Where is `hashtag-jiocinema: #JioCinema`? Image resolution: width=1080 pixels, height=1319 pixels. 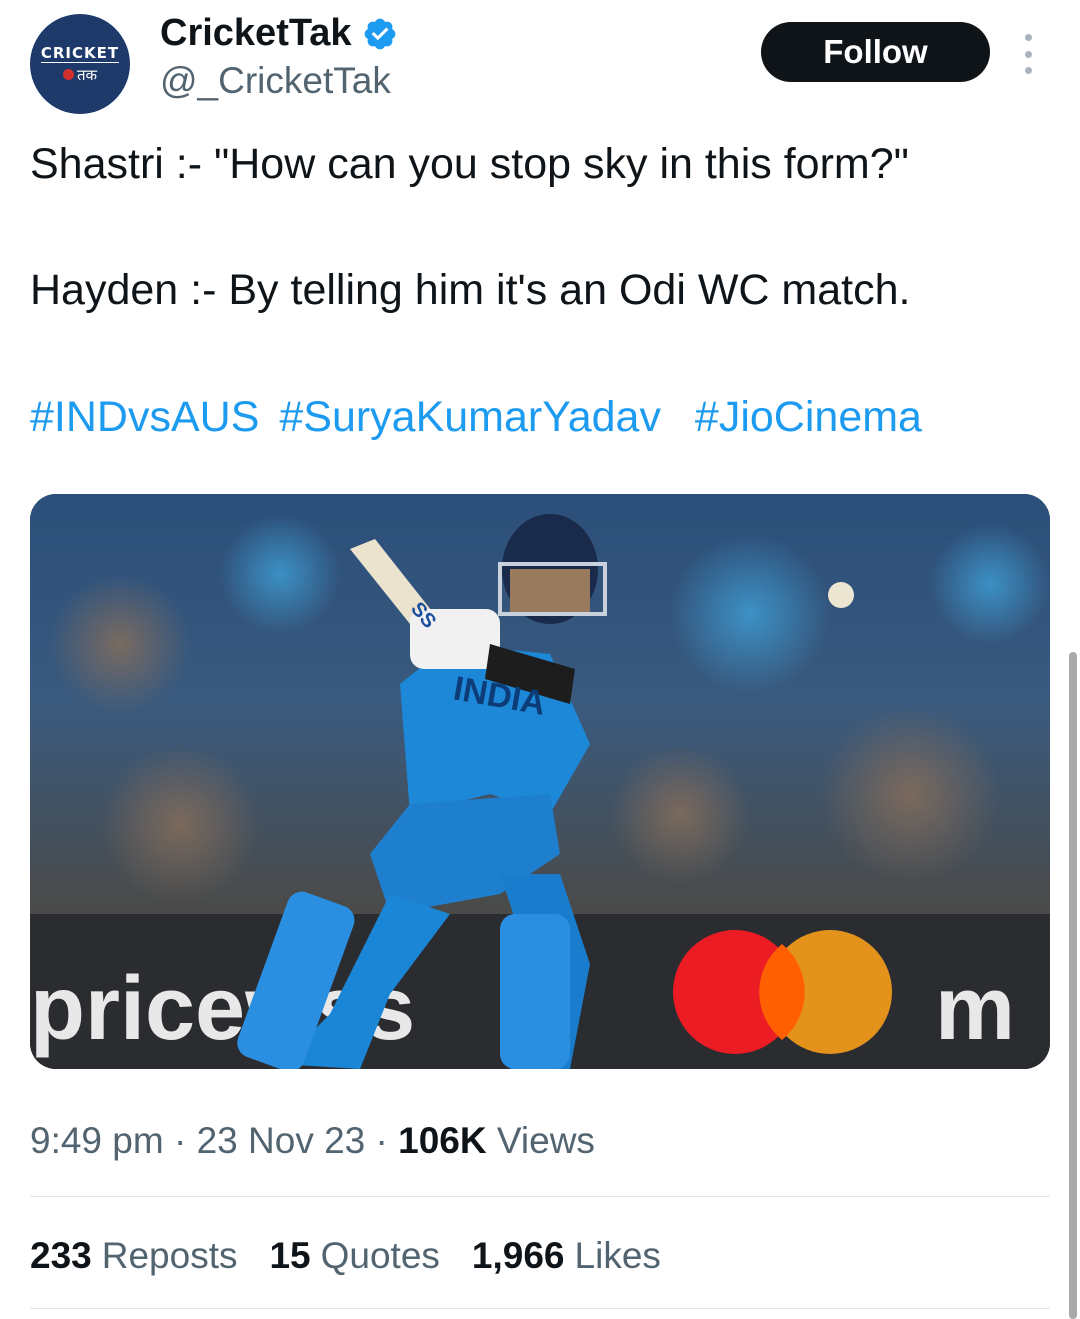 hashtag-jiocinema: #JioCinema is located at coordinates (808, 417).